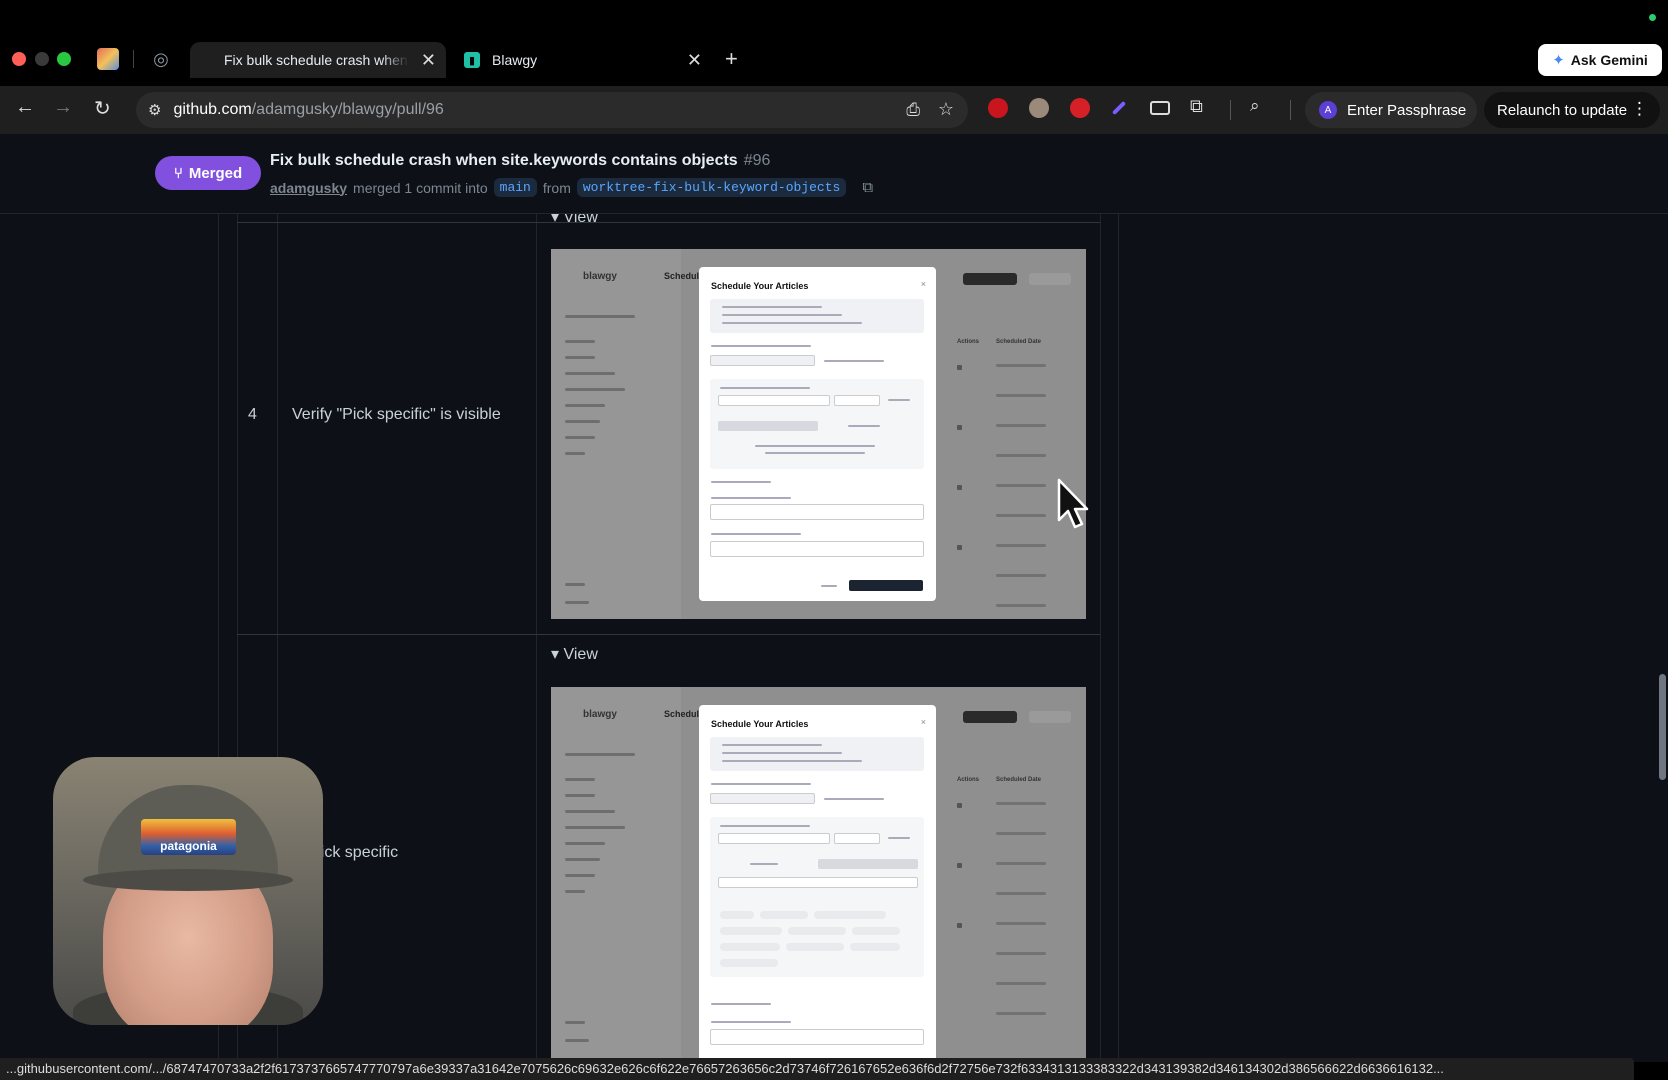 The height and width of the screenshot is (1080, 1668). I want to click on extension-pen-icon, so click(1119, 108).